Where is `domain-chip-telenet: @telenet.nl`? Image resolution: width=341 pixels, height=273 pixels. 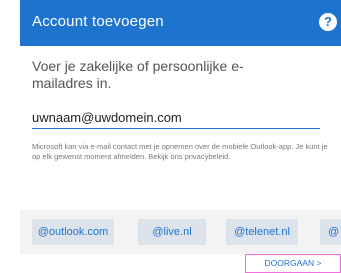 domain-chip-telenet: @telenet.nl is located at coordinates (262, 232).